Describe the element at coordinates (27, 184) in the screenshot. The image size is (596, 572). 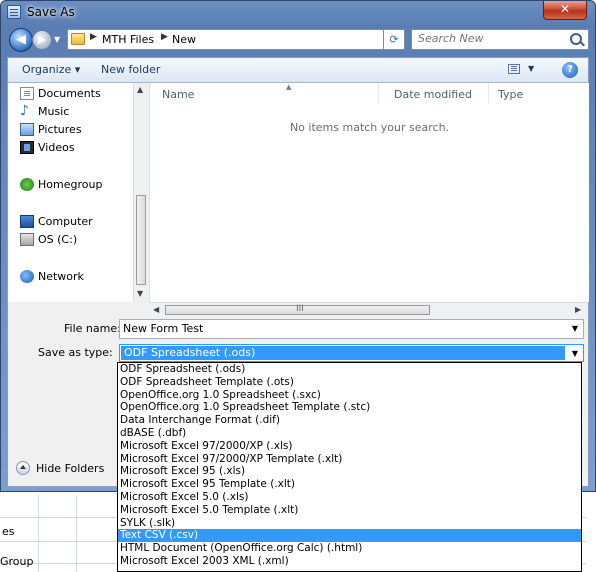
I see `homegroup-icon` at that location.